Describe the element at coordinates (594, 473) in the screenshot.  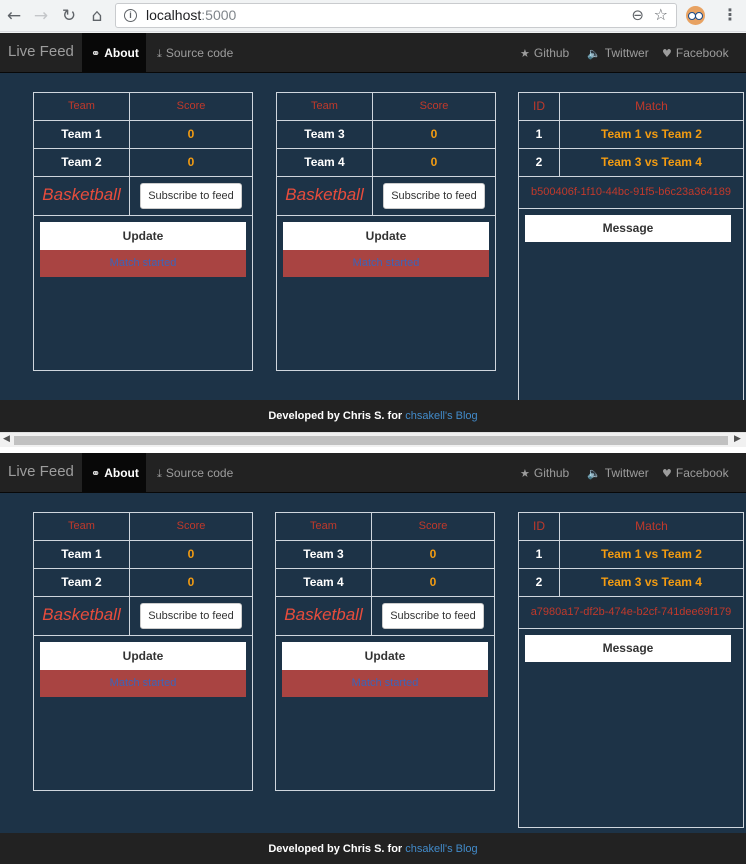
I see `volume-icon: 🔈` at that location.